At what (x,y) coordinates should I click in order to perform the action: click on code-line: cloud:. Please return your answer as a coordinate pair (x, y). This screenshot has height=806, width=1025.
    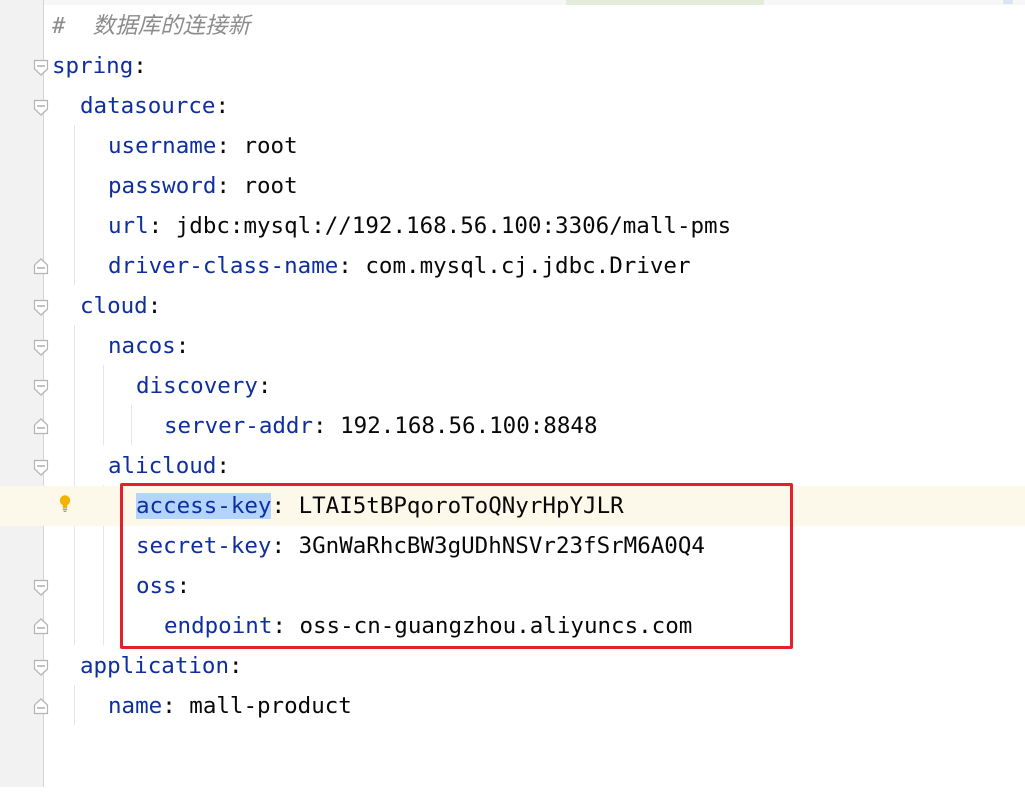
    Looking at the image, I should click on (512, 306).